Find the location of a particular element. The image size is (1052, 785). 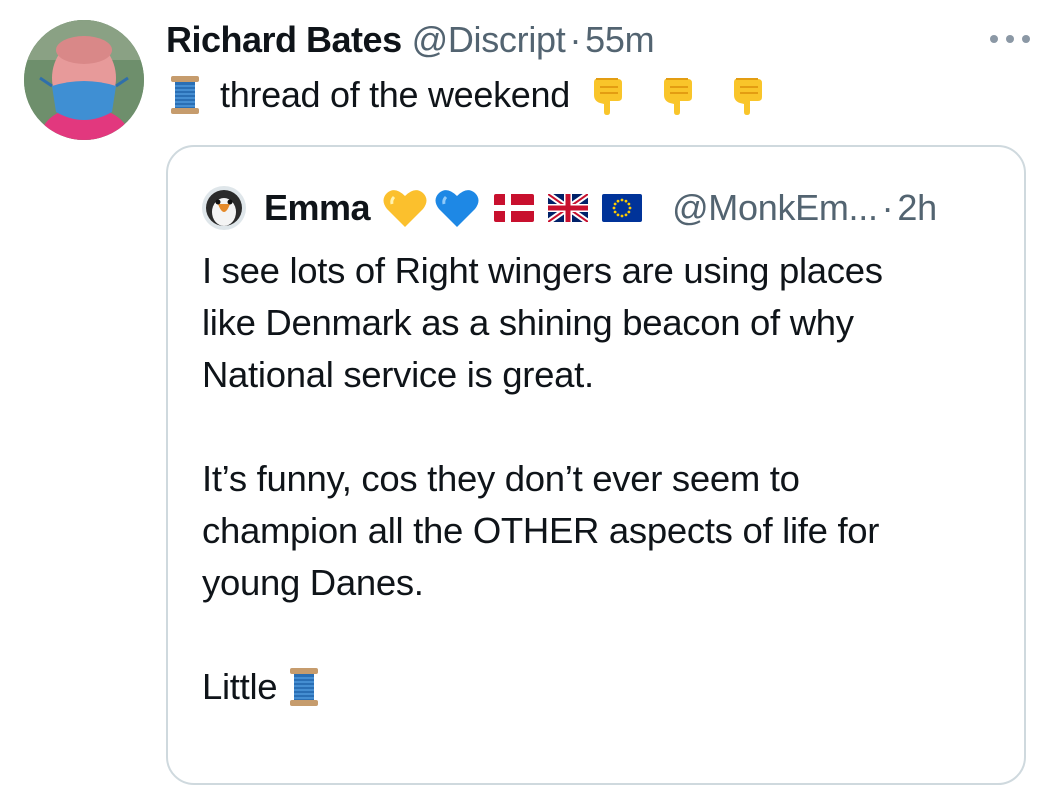

european-union-flag-icon is located at coordinates (622, 208).